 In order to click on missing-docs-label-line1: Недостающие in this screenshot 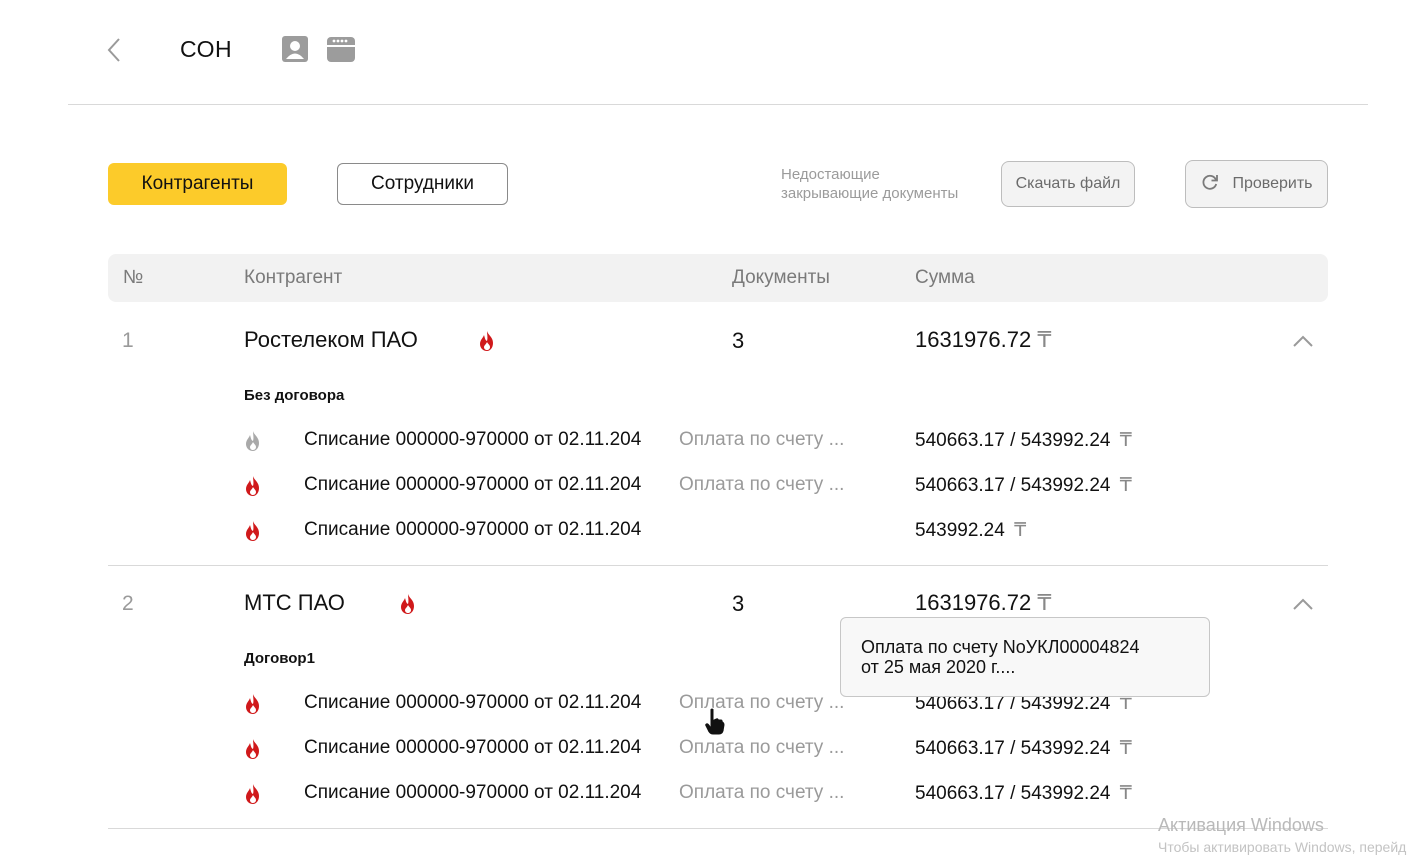, I will do `click(830, 174)`.